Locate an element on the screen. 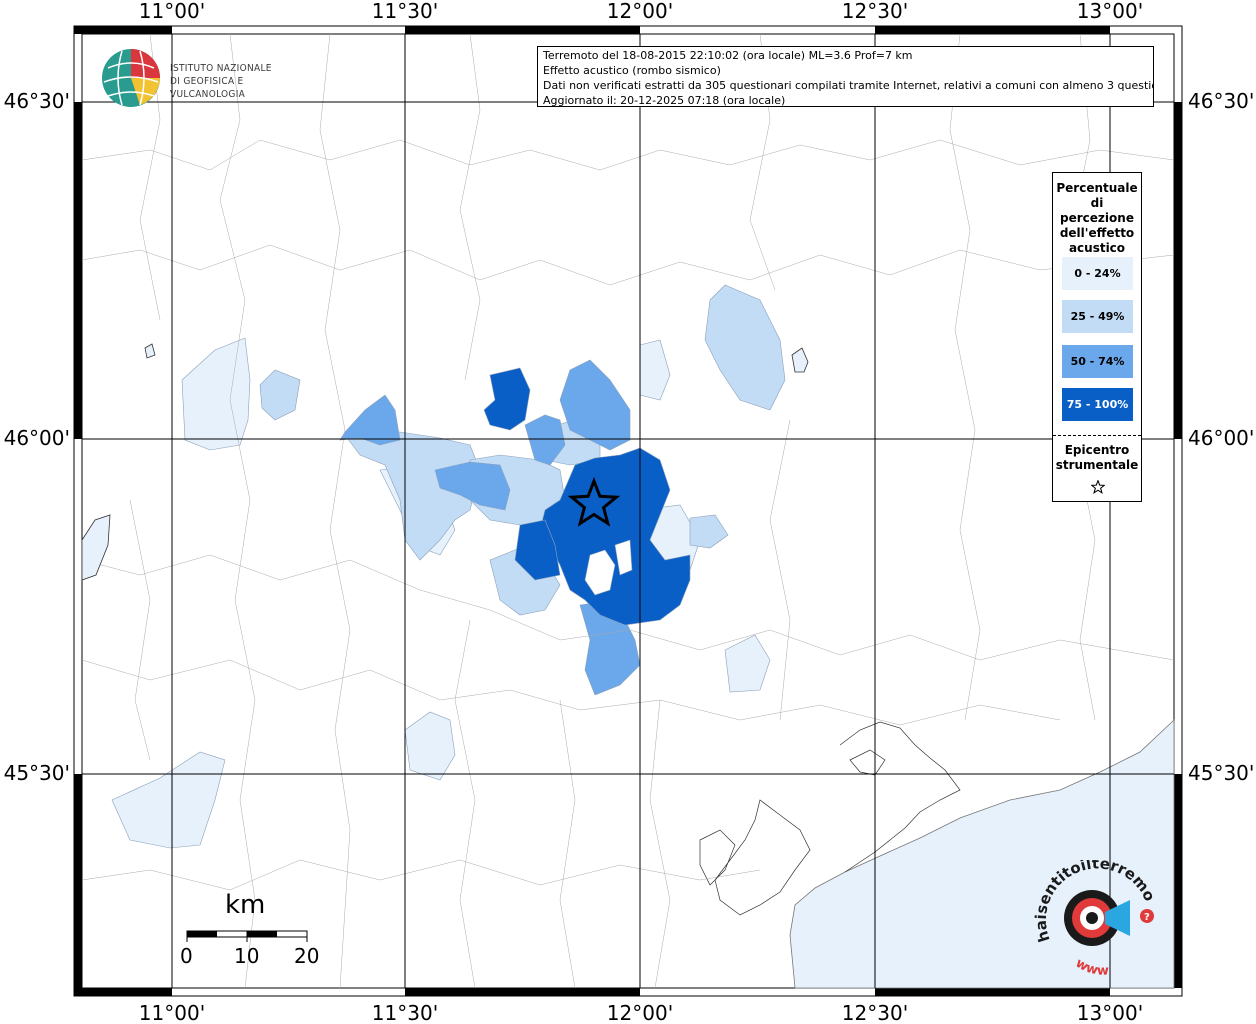  legend-epicenter-label: Epicentro strumentale is located at coordinates (1097, 458).